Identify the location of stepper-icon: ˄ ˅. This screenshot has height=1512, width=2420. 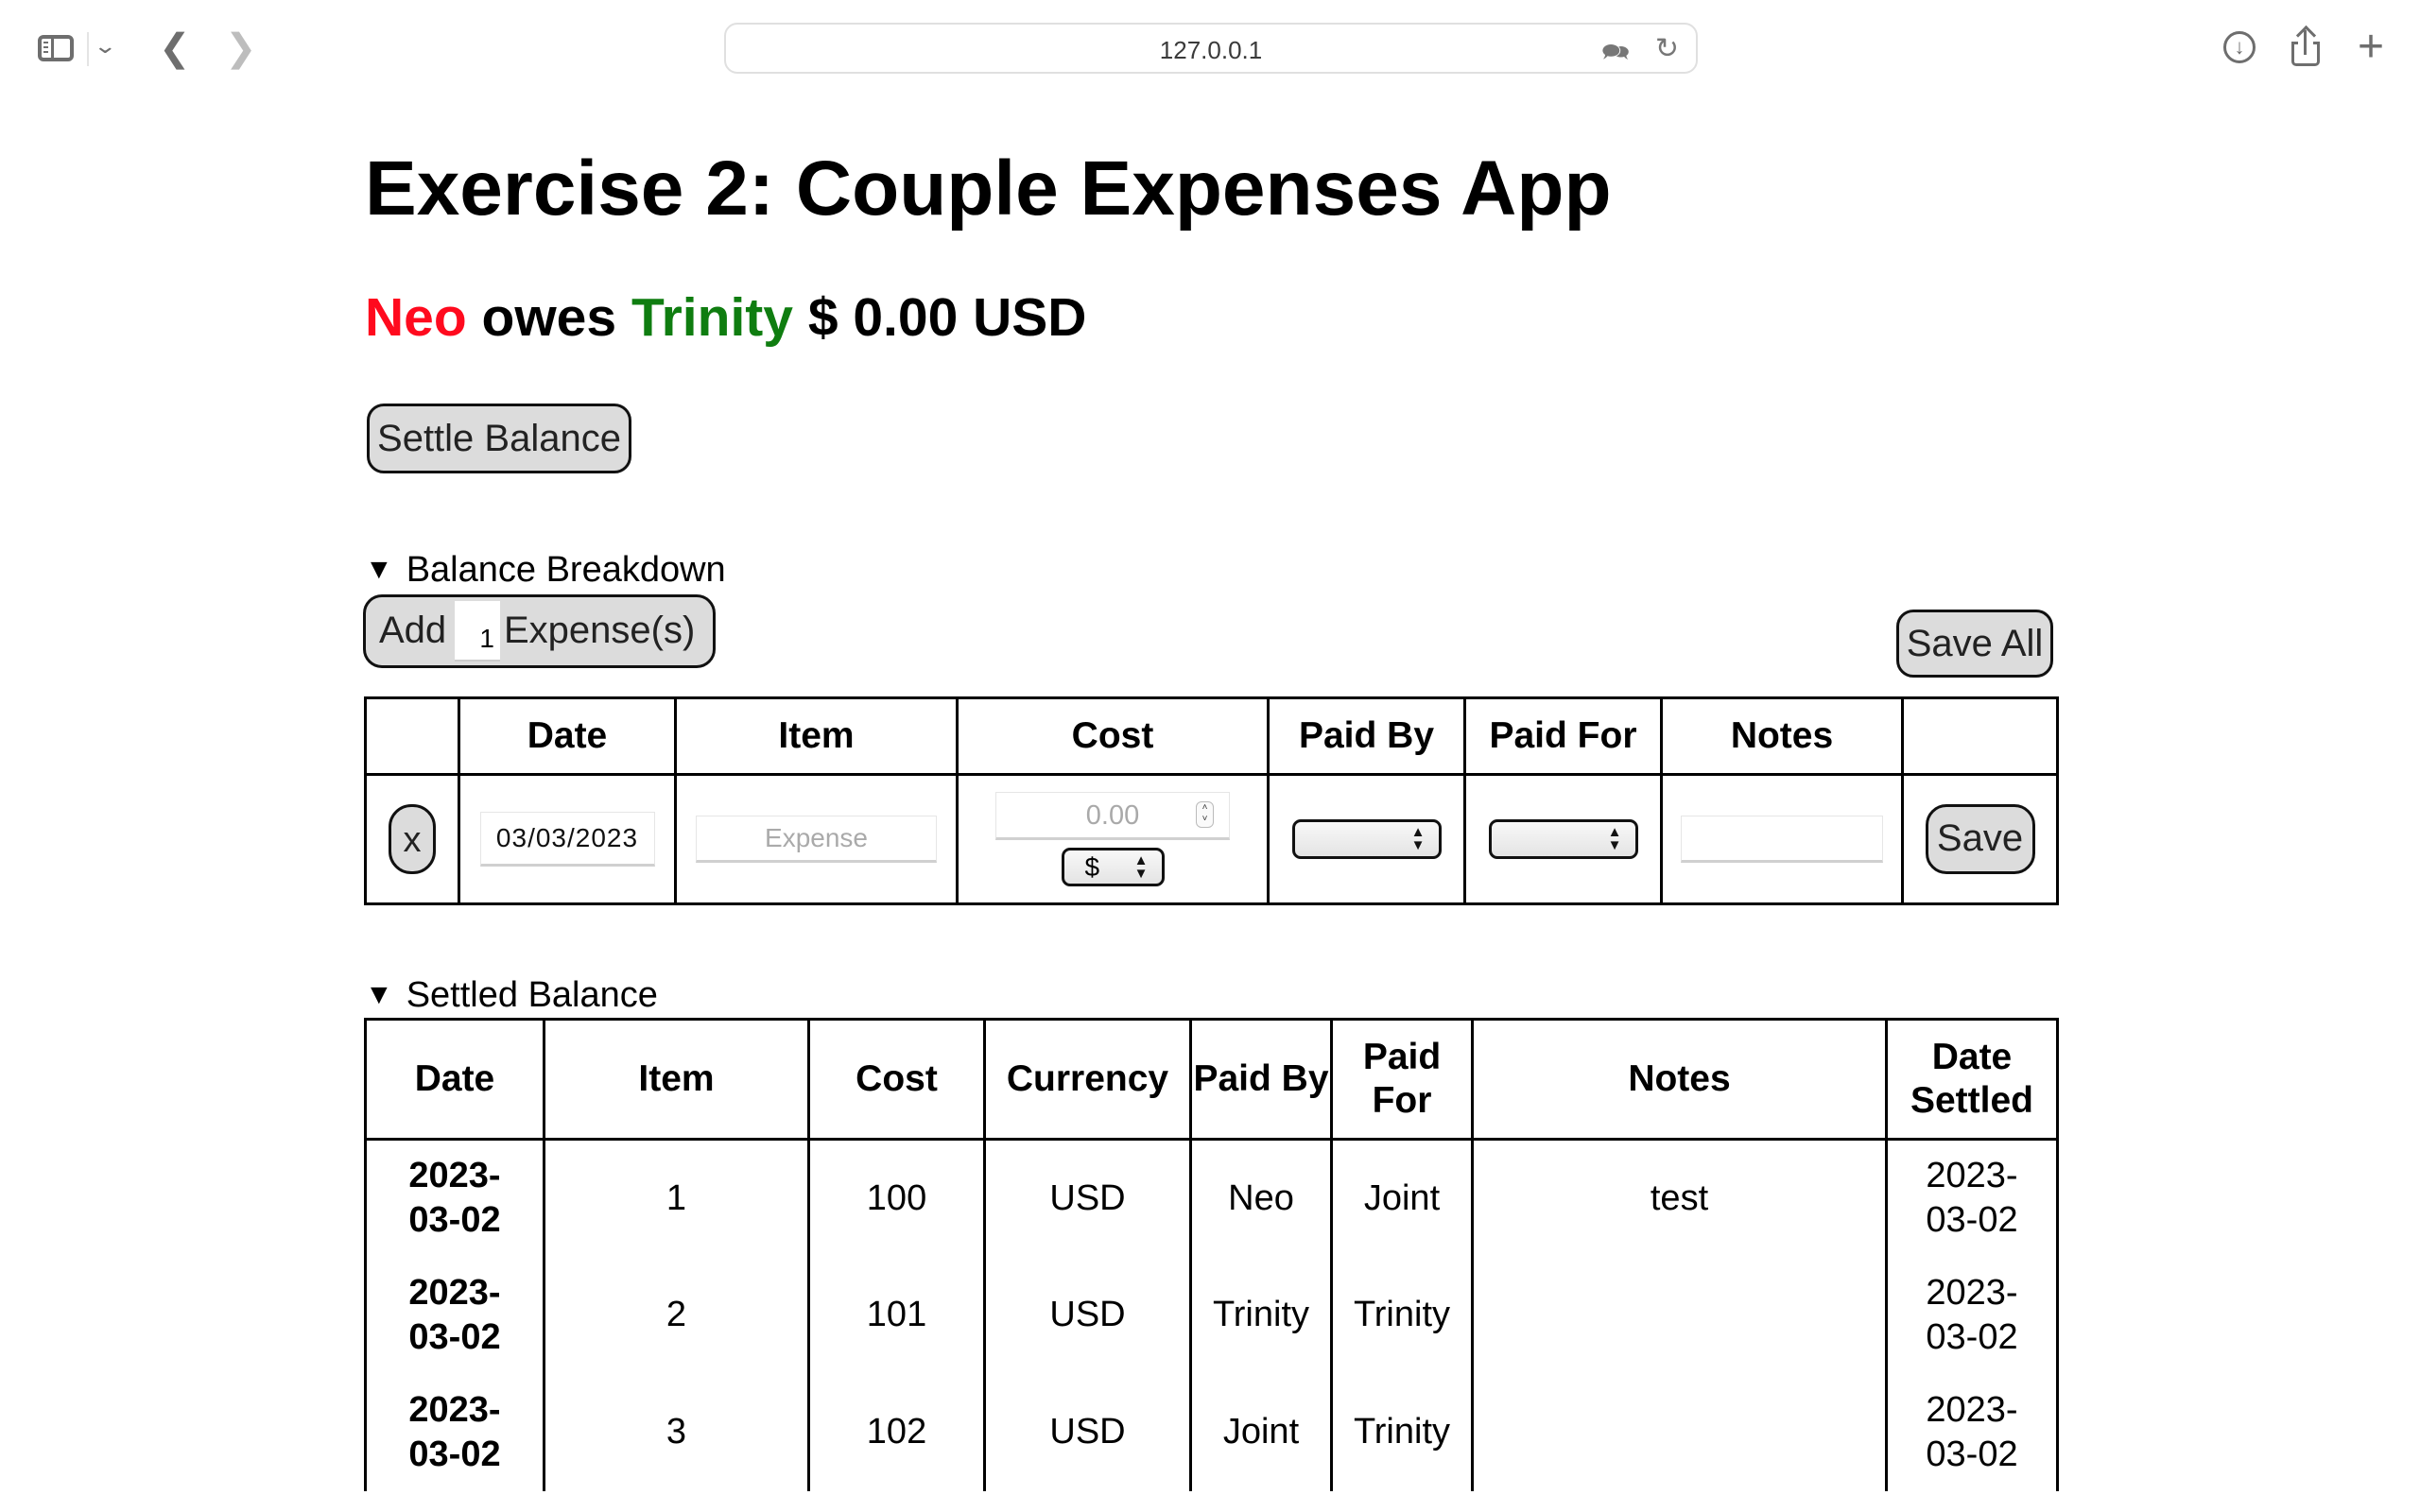
(1205, 814).